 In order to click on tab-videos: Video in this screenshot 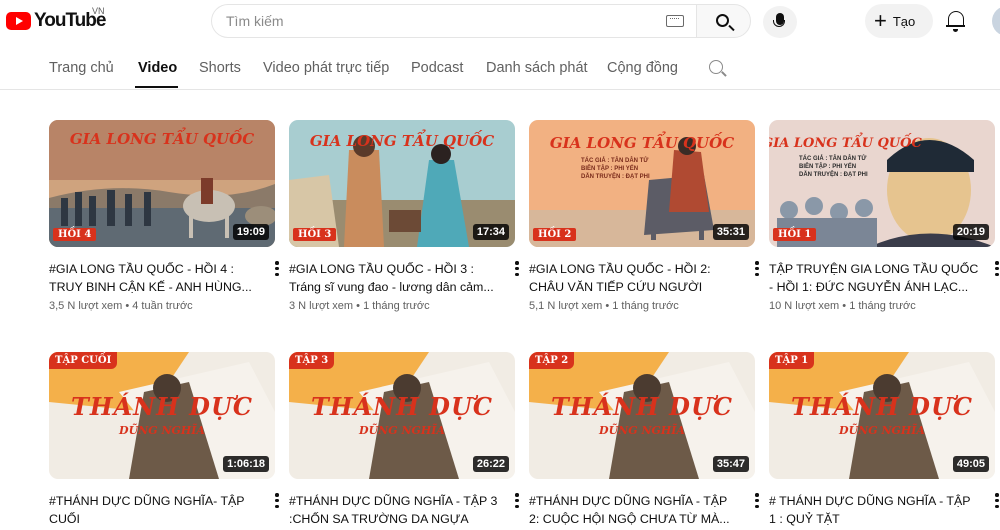, I will do `click(157, 68)`.